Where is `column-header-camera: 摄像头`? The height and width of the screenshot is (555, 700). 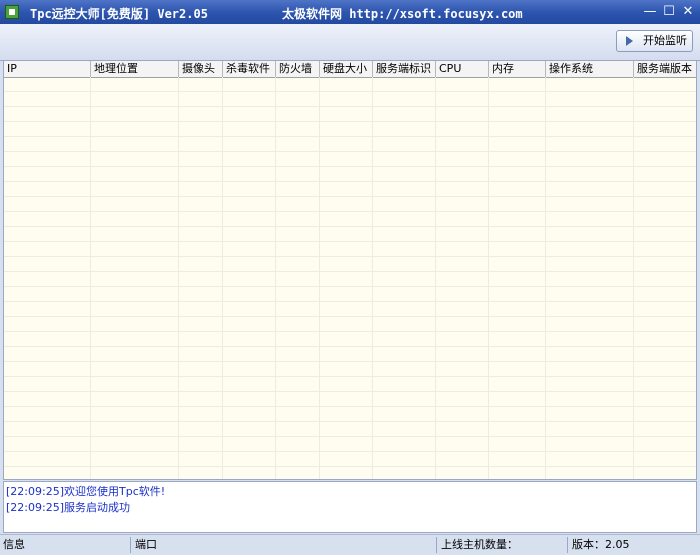 column-header-camera: 摄像头 is located at coordinates (201, 69).